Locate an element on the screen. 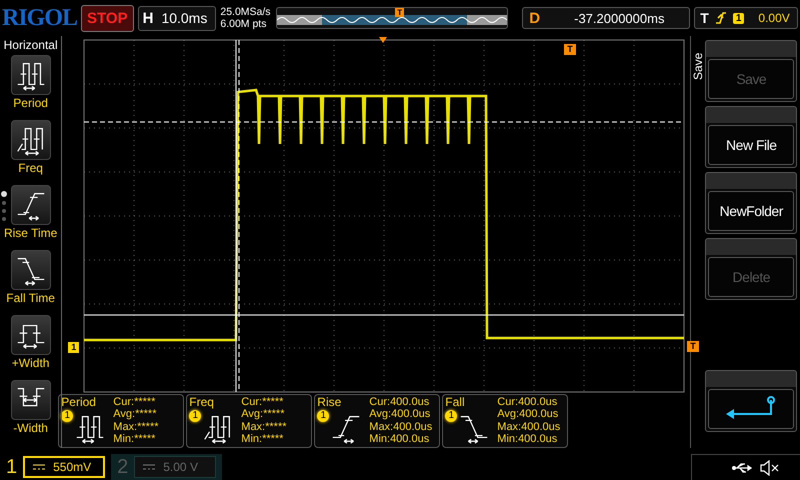 Image resolution: width=800 pixels, height=480 pixels. run-status: STOP is located at coordinates (107, 18).